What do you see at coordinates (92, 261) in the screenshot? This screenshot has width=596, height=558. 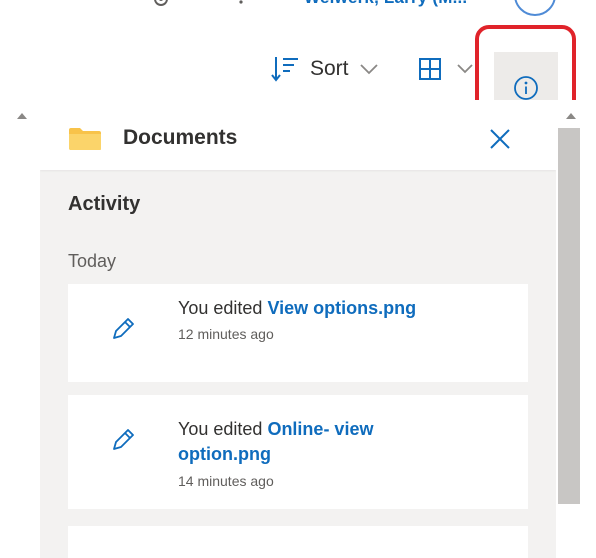 I see `day-label: Today` at bounding box center [92, 261].